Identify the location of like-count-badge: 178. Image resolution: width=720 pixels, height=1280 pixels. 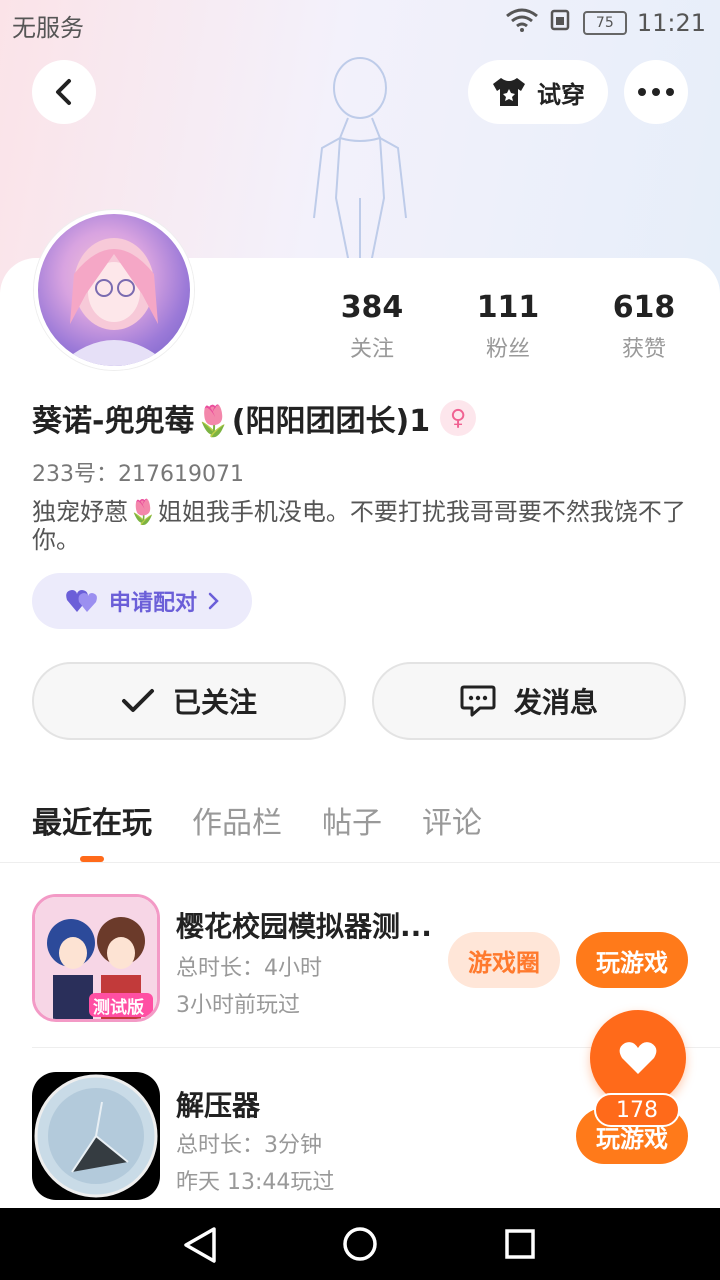
(637, 1110).